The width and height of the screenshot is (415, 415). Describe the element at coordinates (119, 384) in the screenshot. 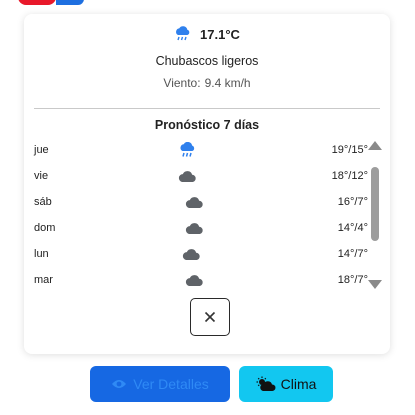

I see `eye-icon` at that location.